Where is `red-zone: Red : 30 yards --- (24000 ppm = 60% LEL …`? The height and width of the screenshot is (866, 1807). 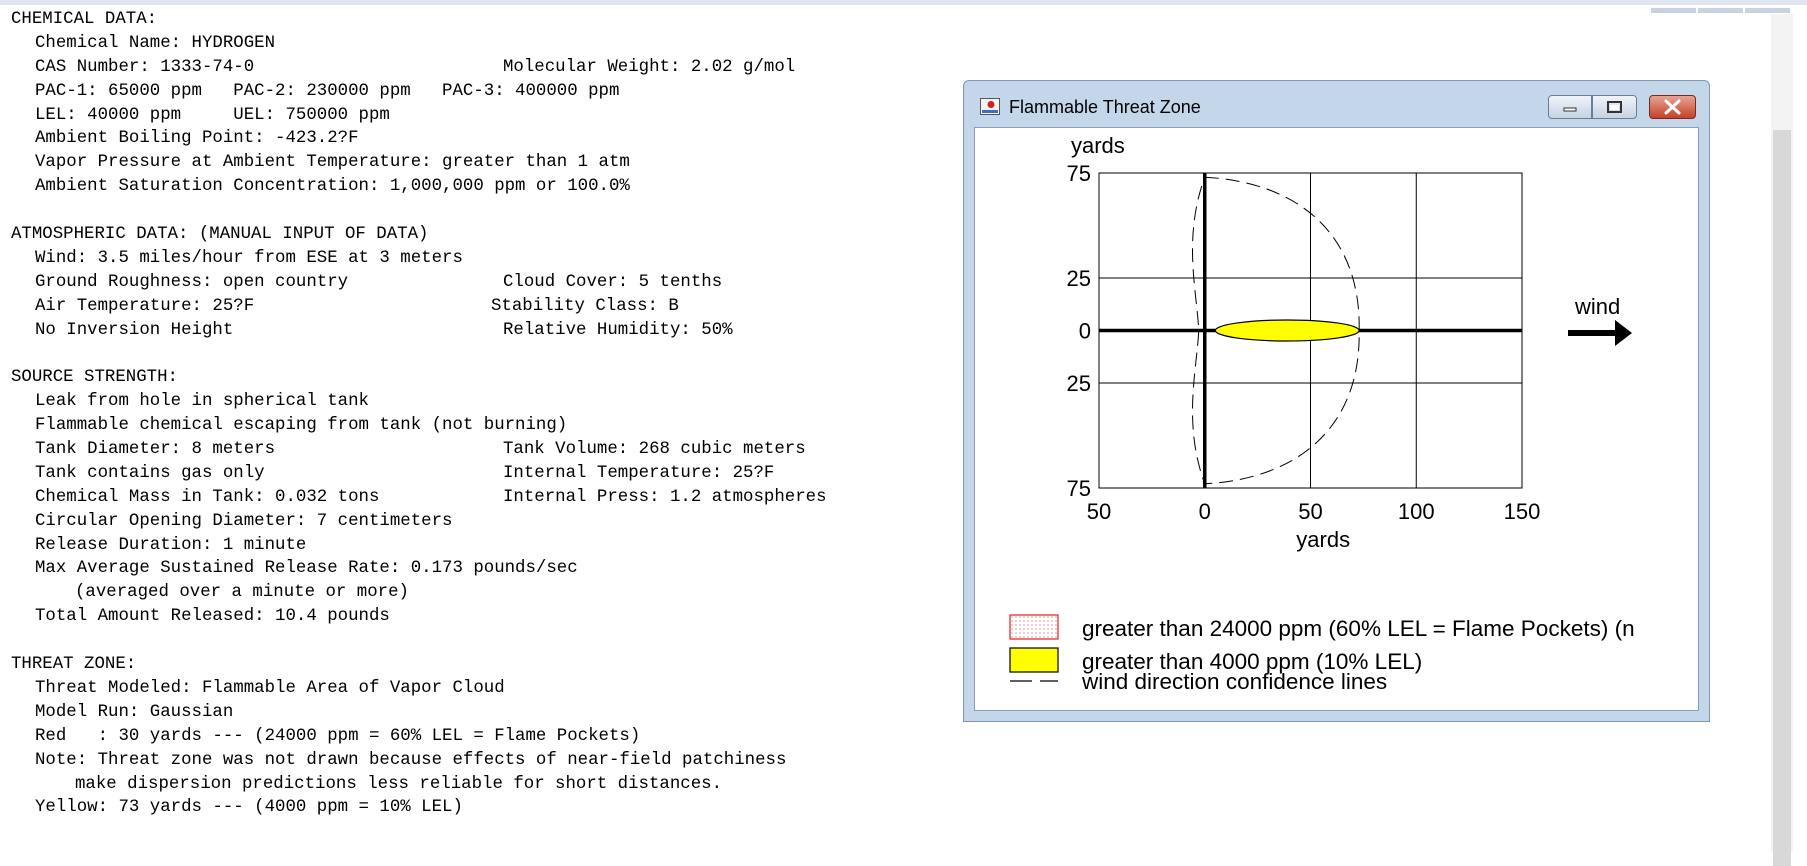 red-zone: Red : 30 yards --- (24000 ppm = 60% LEL … is located at coordinates (338, 736).